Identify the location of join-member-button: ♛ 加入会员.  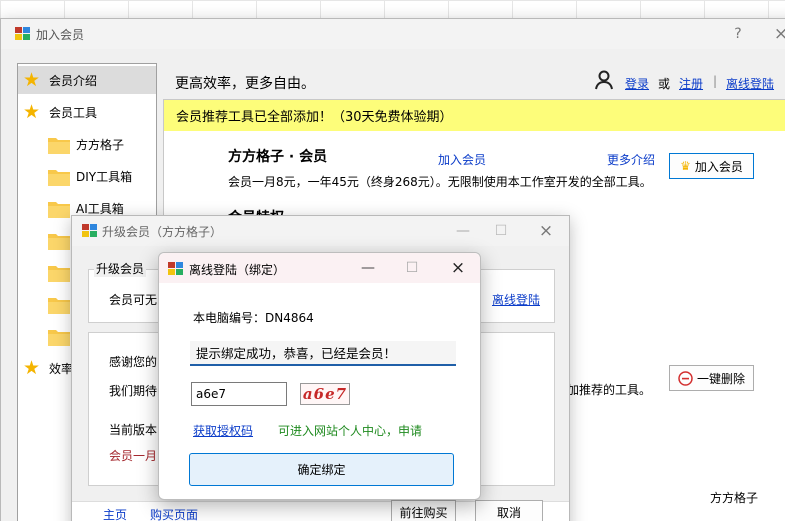
(711, 166).